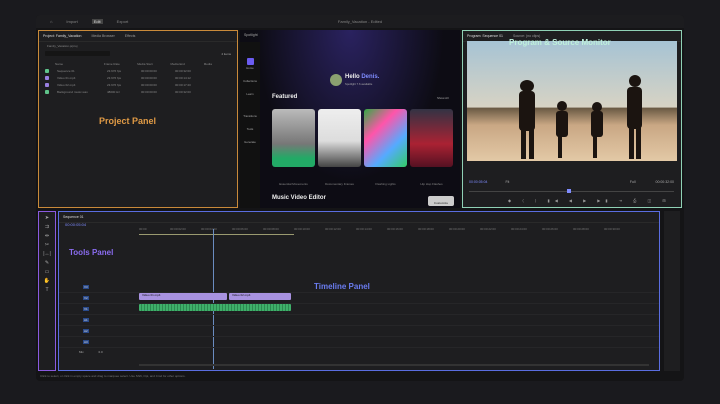  Describe the element at coordinates (457, 229) in the screenshot. I see `ruler-tick: 00:00:20:00` at that location.